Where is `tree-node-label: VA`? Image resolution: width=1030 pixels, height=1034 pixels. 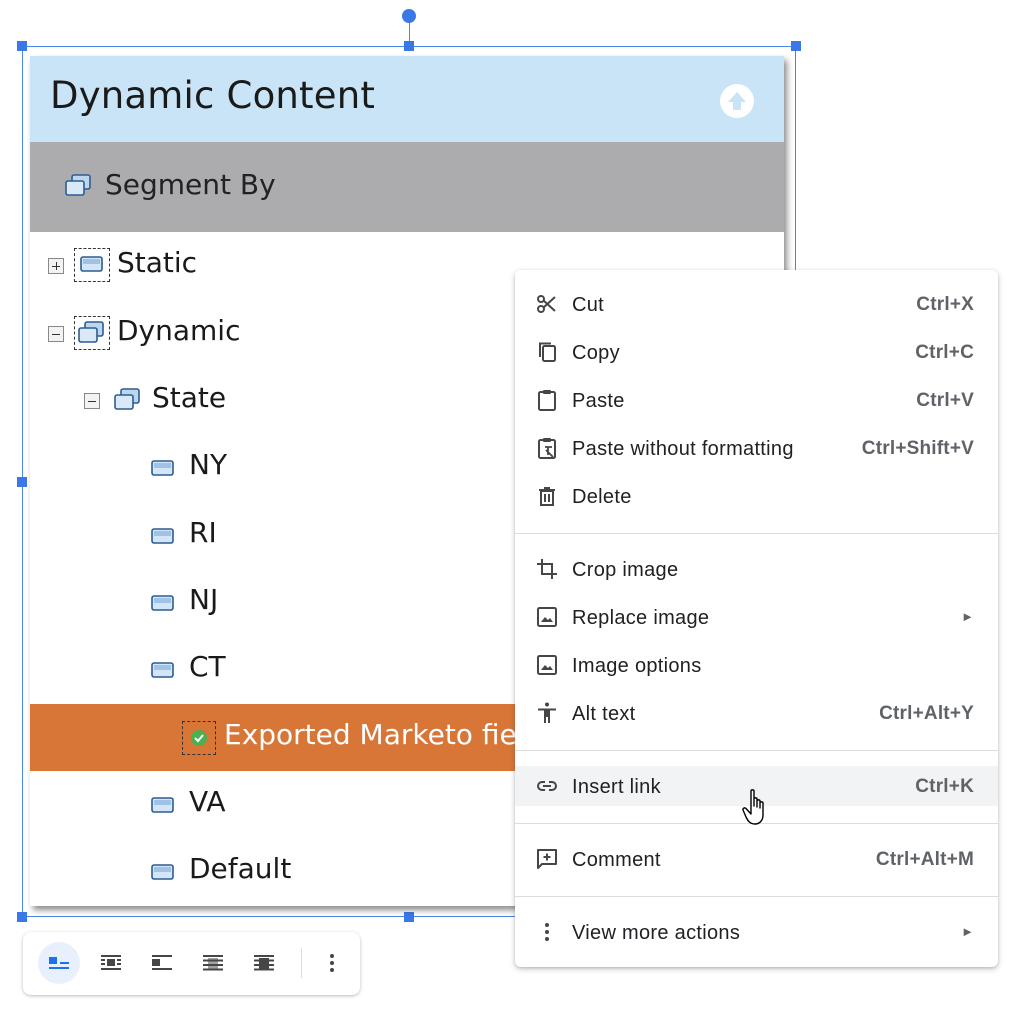 tree-node-label: VA is located at coordinates (207, 801).